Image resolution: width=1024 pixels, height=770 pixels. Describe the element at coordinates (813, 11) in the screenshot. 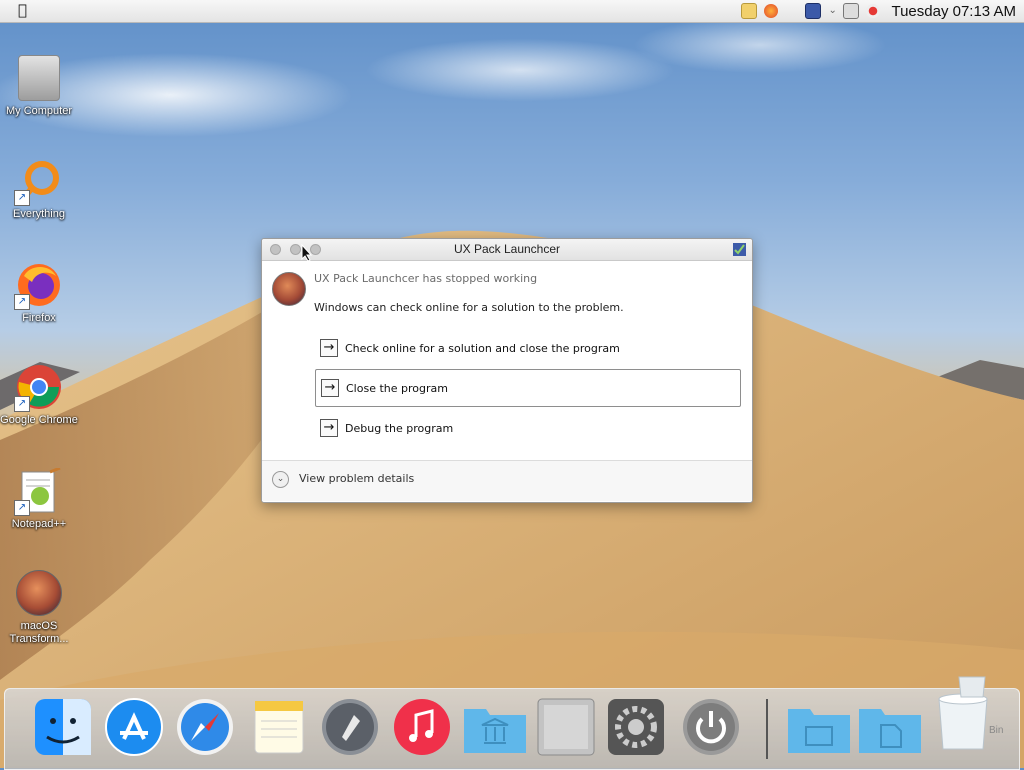

I see `shield-tray-icon` at that location.